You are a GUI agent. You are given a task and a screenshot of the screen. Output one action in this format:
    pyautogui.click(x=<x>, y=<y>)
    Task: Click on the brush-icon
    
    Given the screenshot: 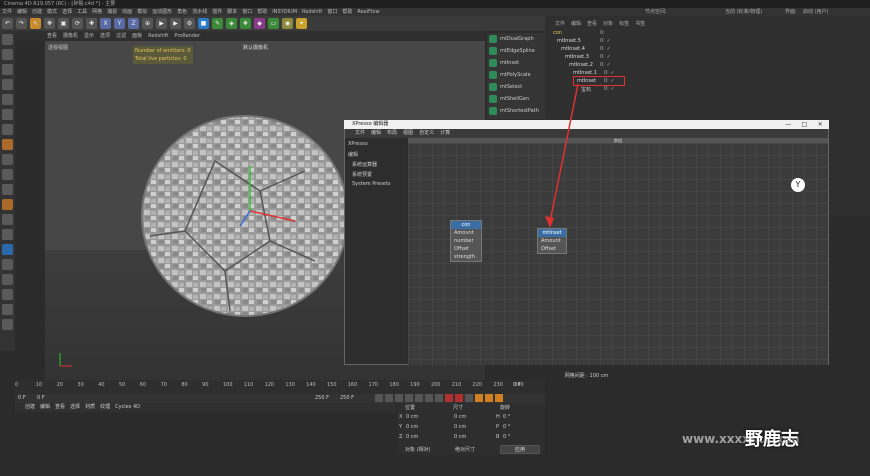 What is the action you would take?
    pyautogui.click(x=7, y=234)
    